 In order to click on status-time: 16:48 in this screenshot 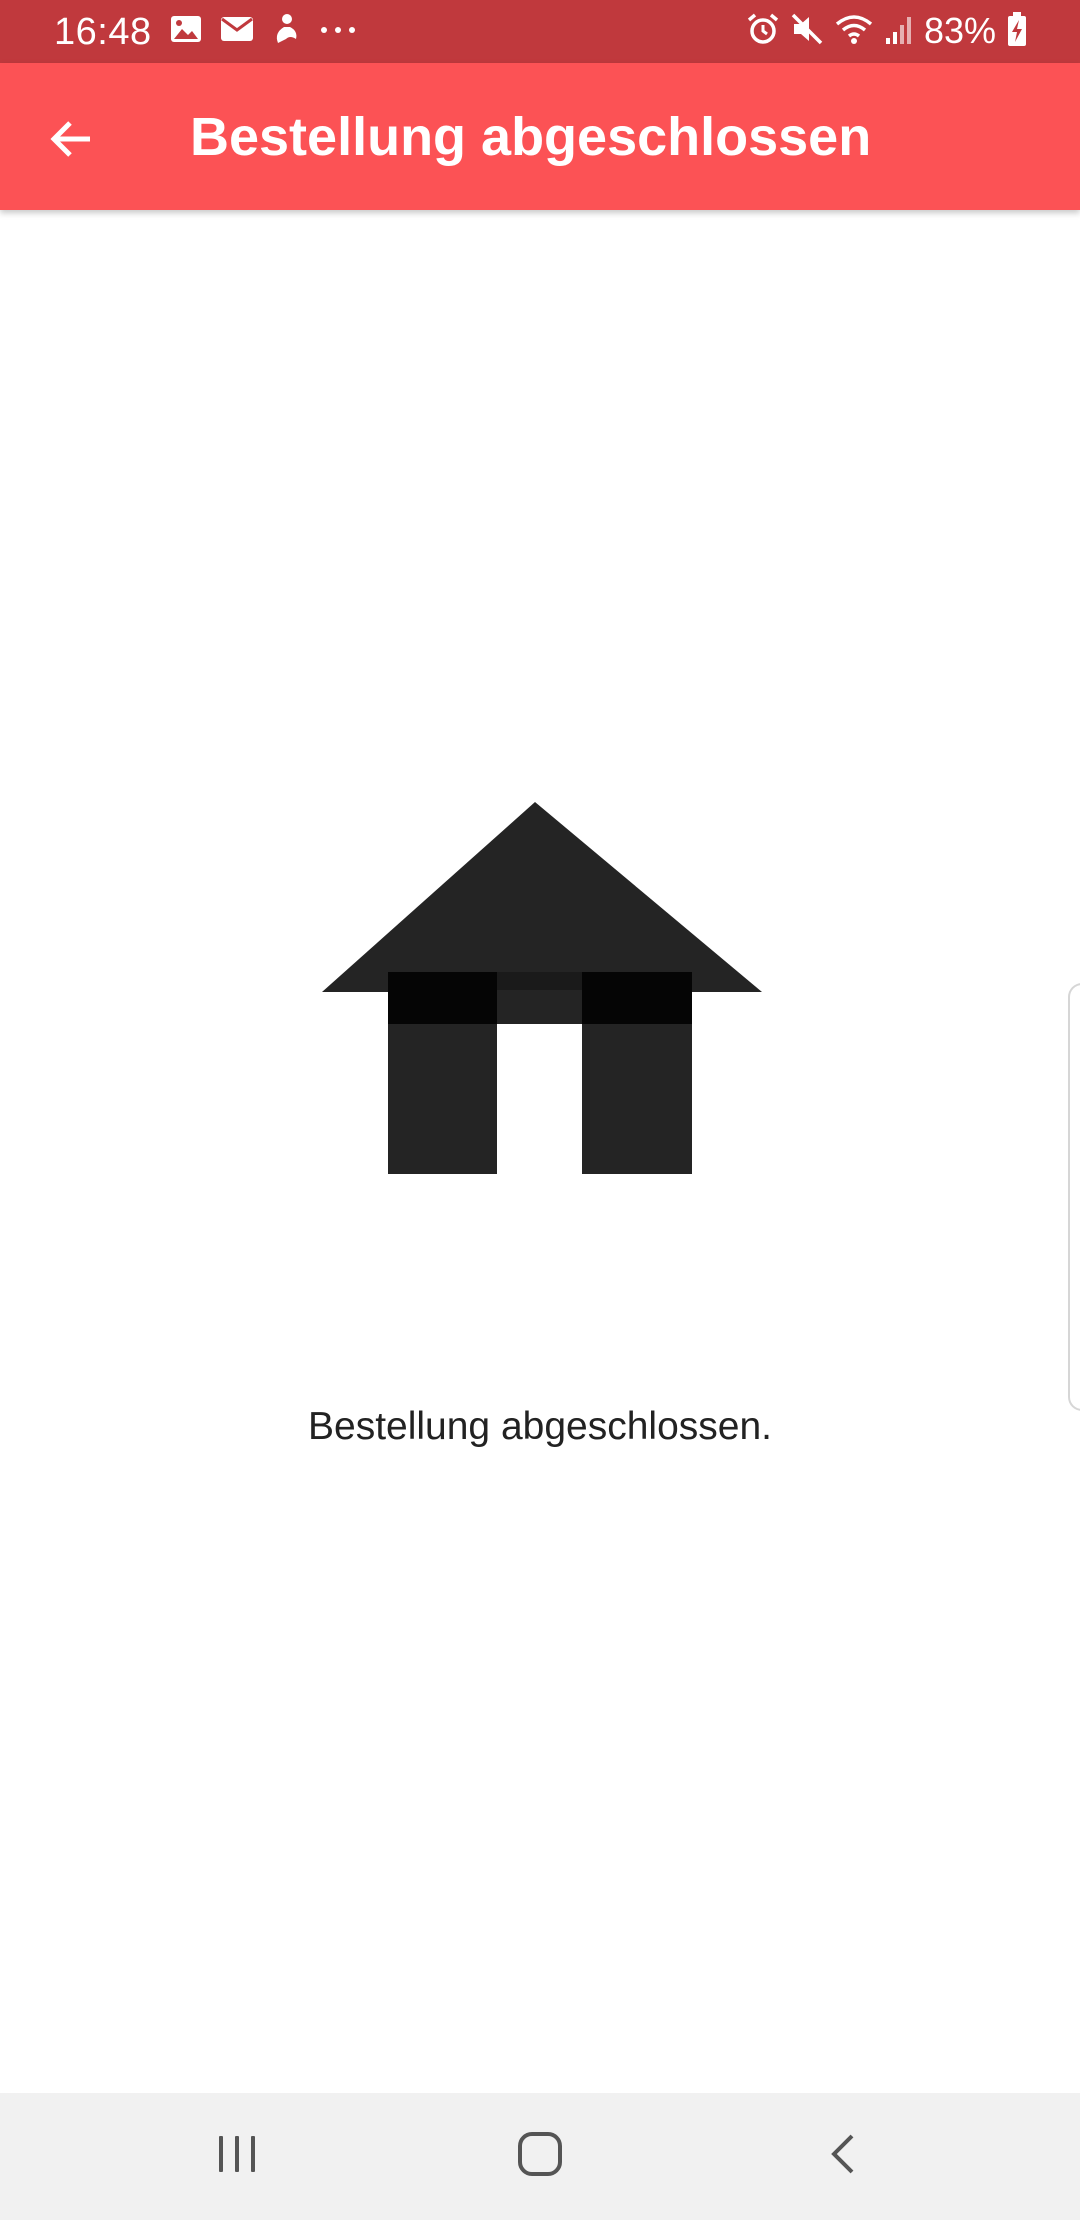, I will do `click(103, 32)`.